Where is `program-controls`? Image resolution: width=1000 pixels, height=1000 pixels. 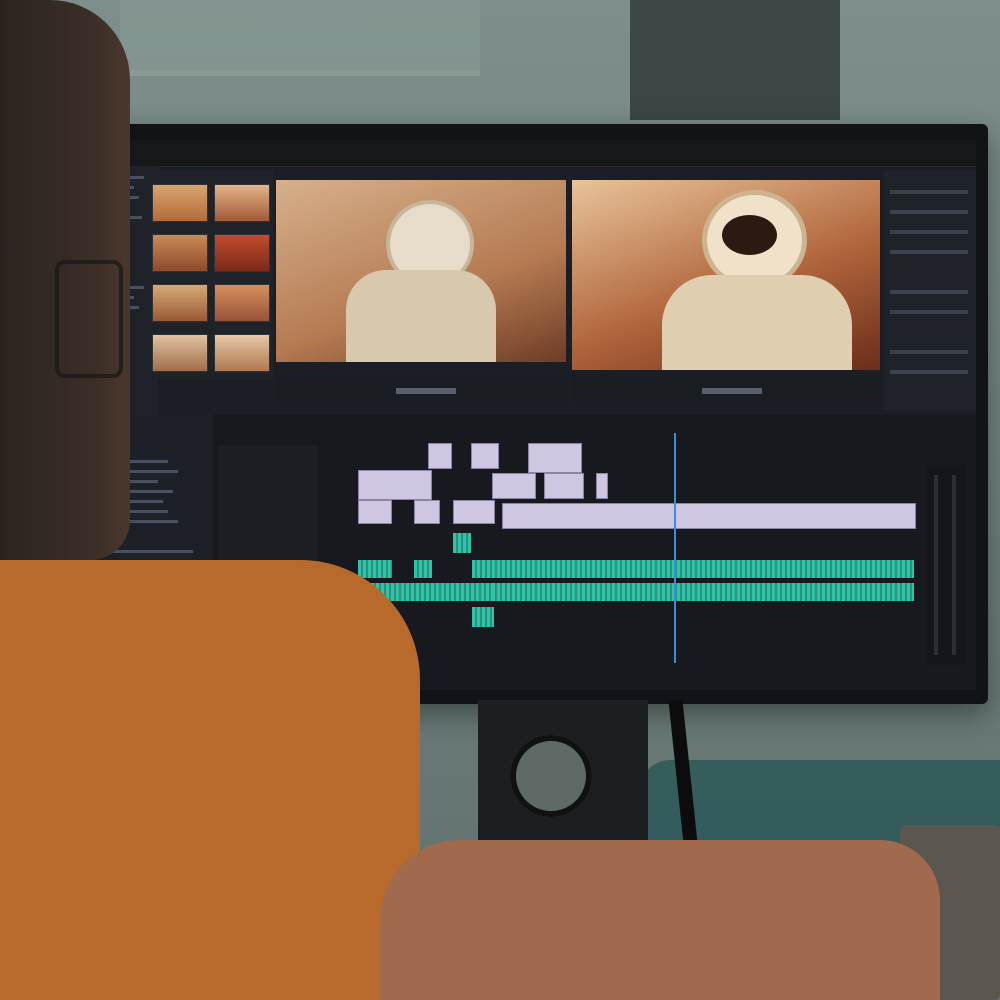
program-controls is located at coordinates (726, 391).